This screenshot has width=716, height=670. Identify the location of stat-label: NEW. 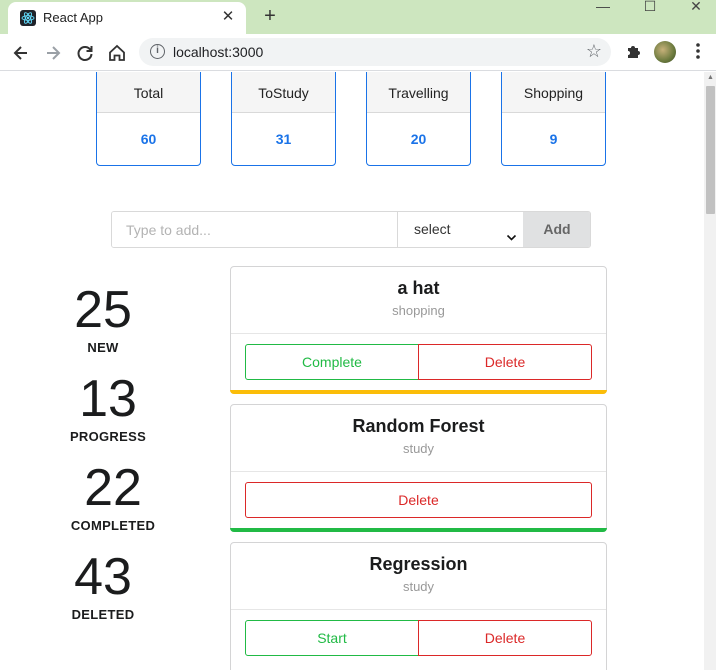
(103, 347).